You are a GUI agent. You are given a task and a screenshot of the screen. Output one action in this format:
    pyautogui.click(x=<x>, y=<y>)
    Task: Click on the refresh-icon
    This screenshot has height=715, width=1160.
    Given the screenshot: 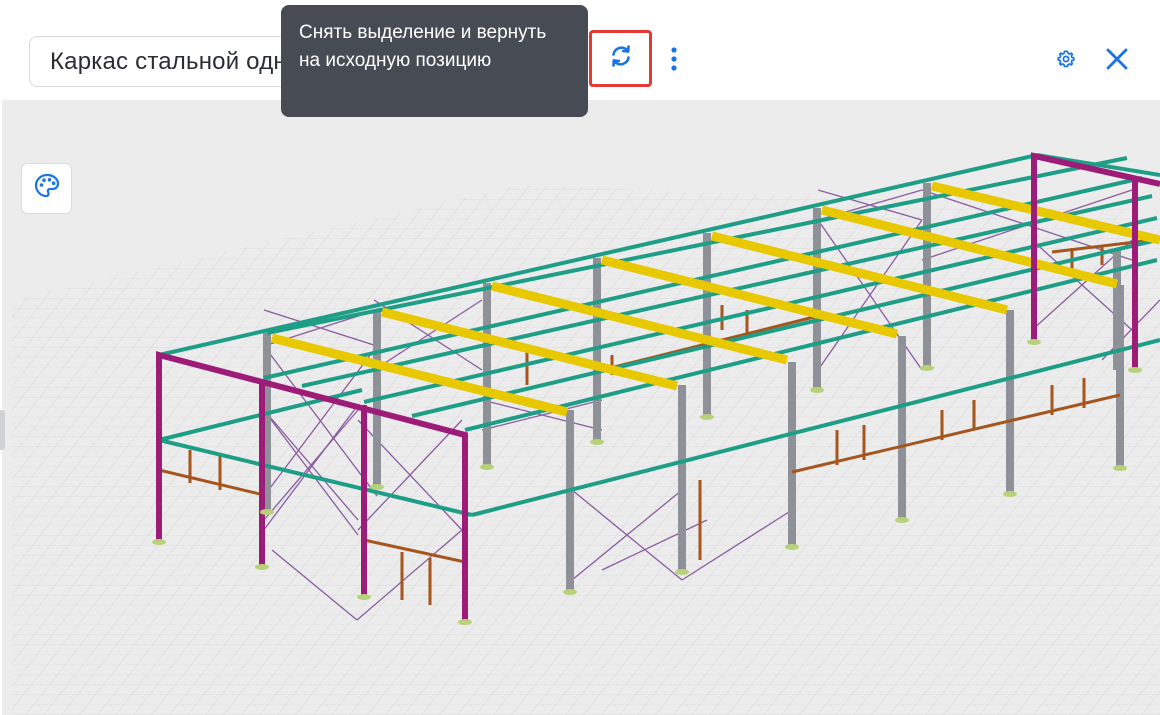 What is the action you would take?
    pyautogui.click(x=621, y=58)
    